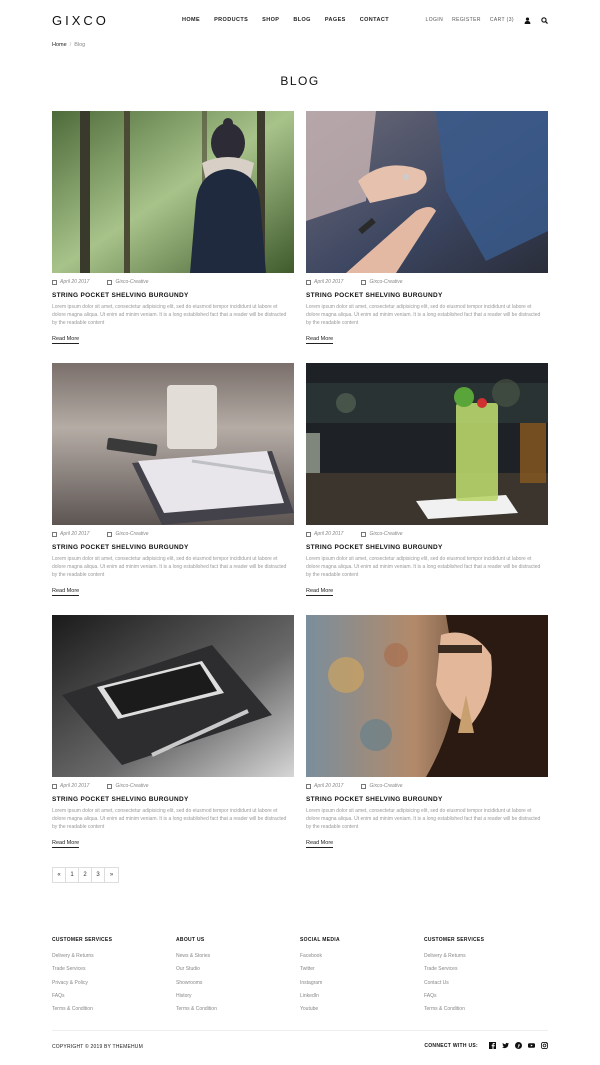 The image size is (600, 1065). Describe the element at coordinates (362, 996) in the screenshot. I see `footer-link: LinkedIn` at that location.